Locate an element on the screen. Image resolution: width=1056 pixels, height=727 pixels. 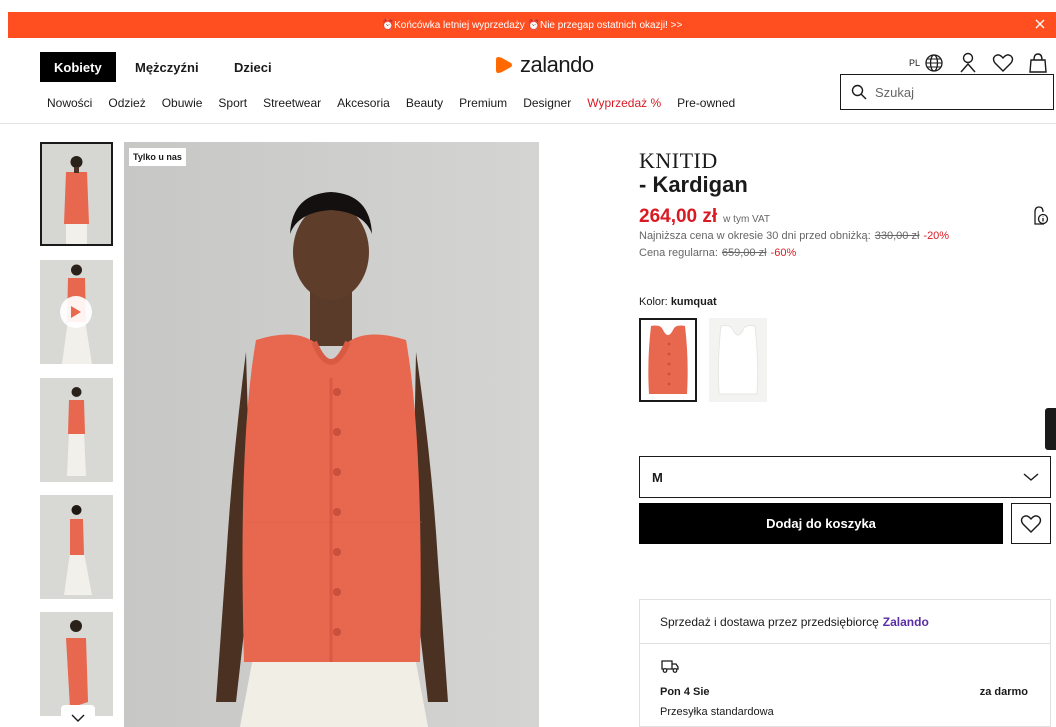
close-icon is located at coordinates (1040, 24).